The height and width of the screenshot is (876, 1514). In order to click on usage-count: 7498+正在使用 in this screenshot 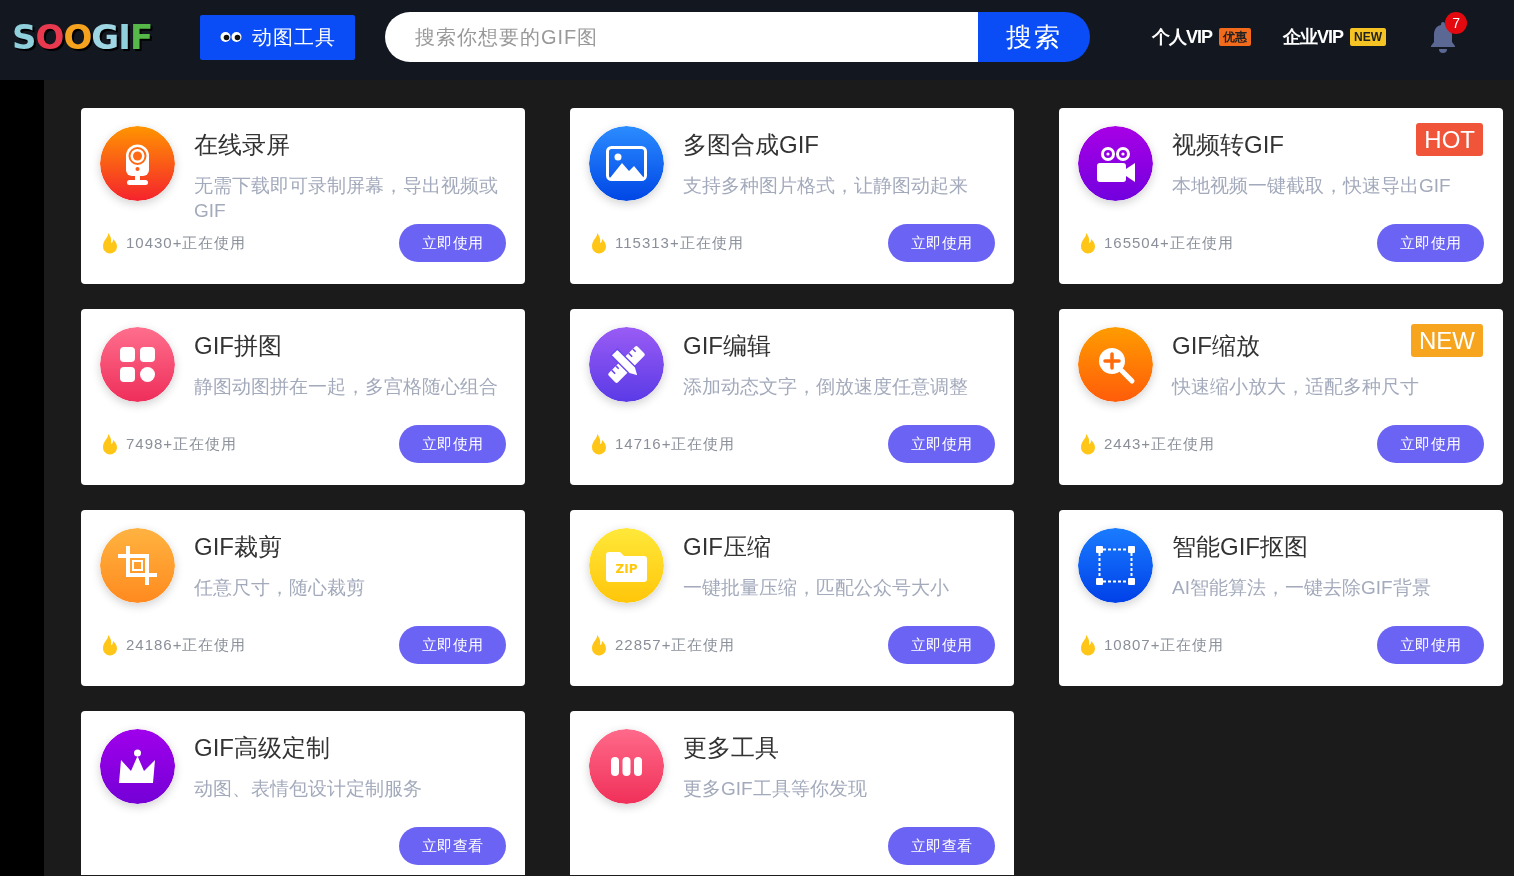, I will do `click(182, 444)`.